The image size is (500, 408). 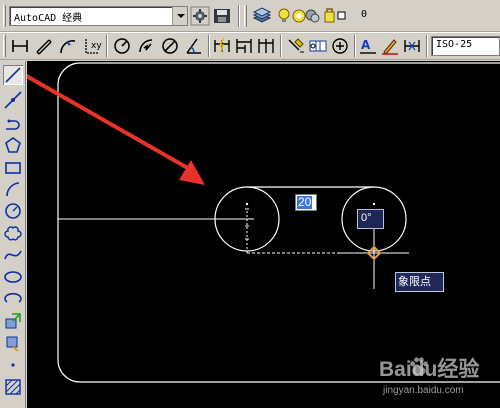 I want to click on dimension-edit-icon: A, so click(x=368, y=46).